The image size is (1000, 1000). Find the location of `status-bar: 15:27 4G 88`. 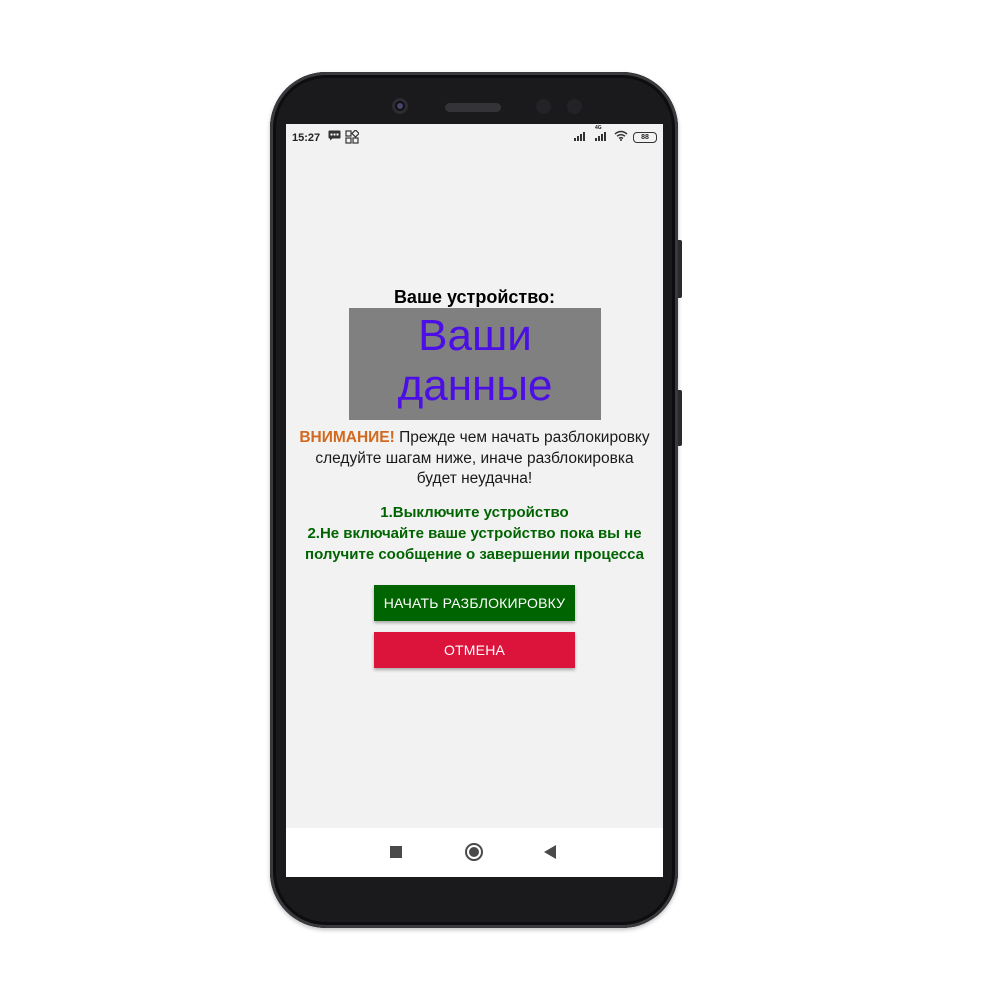

status-bar: 15:27 4G 88 is located at coordinates (474, 138).